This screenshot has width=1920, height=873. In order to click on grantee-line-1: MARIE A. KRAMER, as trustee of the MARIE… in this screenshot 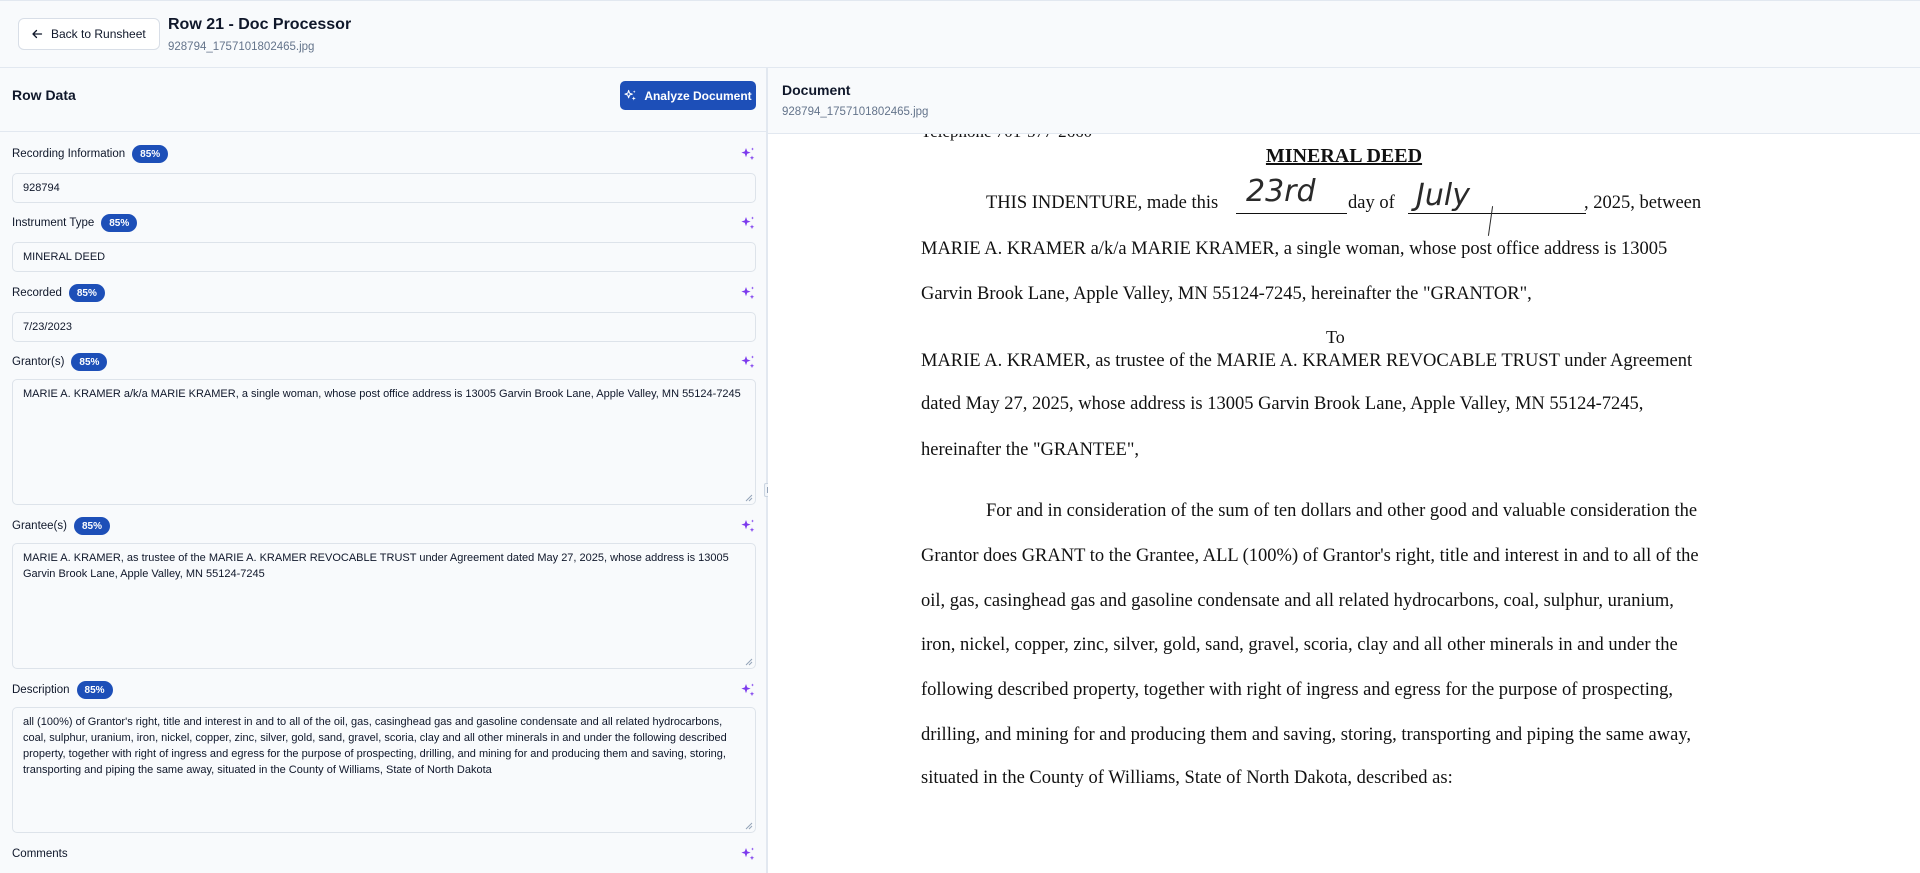, I will do `click(1307, 361)`.